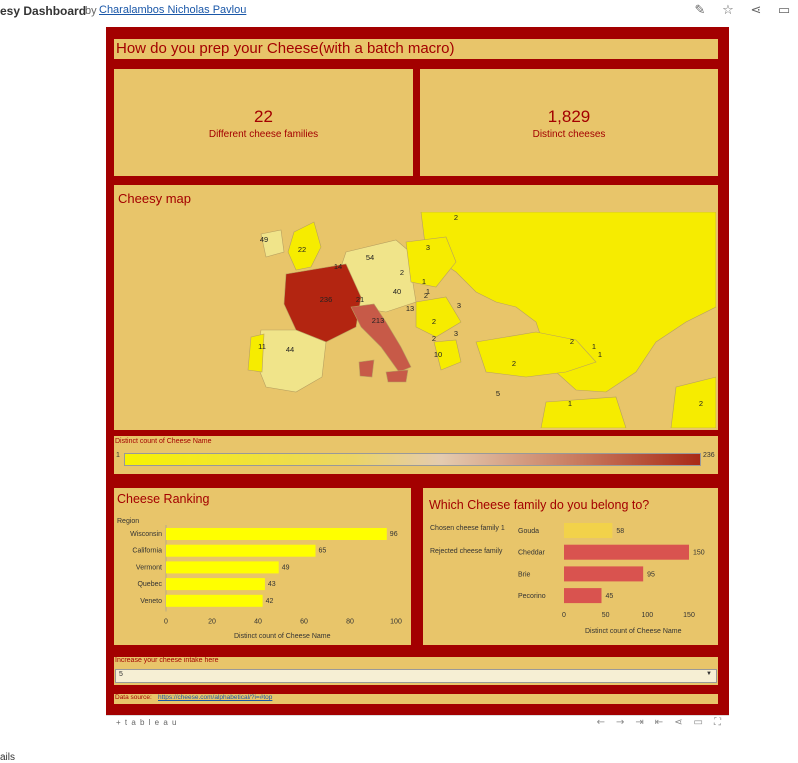 This screenshot has height=763, width=798. I want to click on rank-tick-label: 100, so click(396, 622).